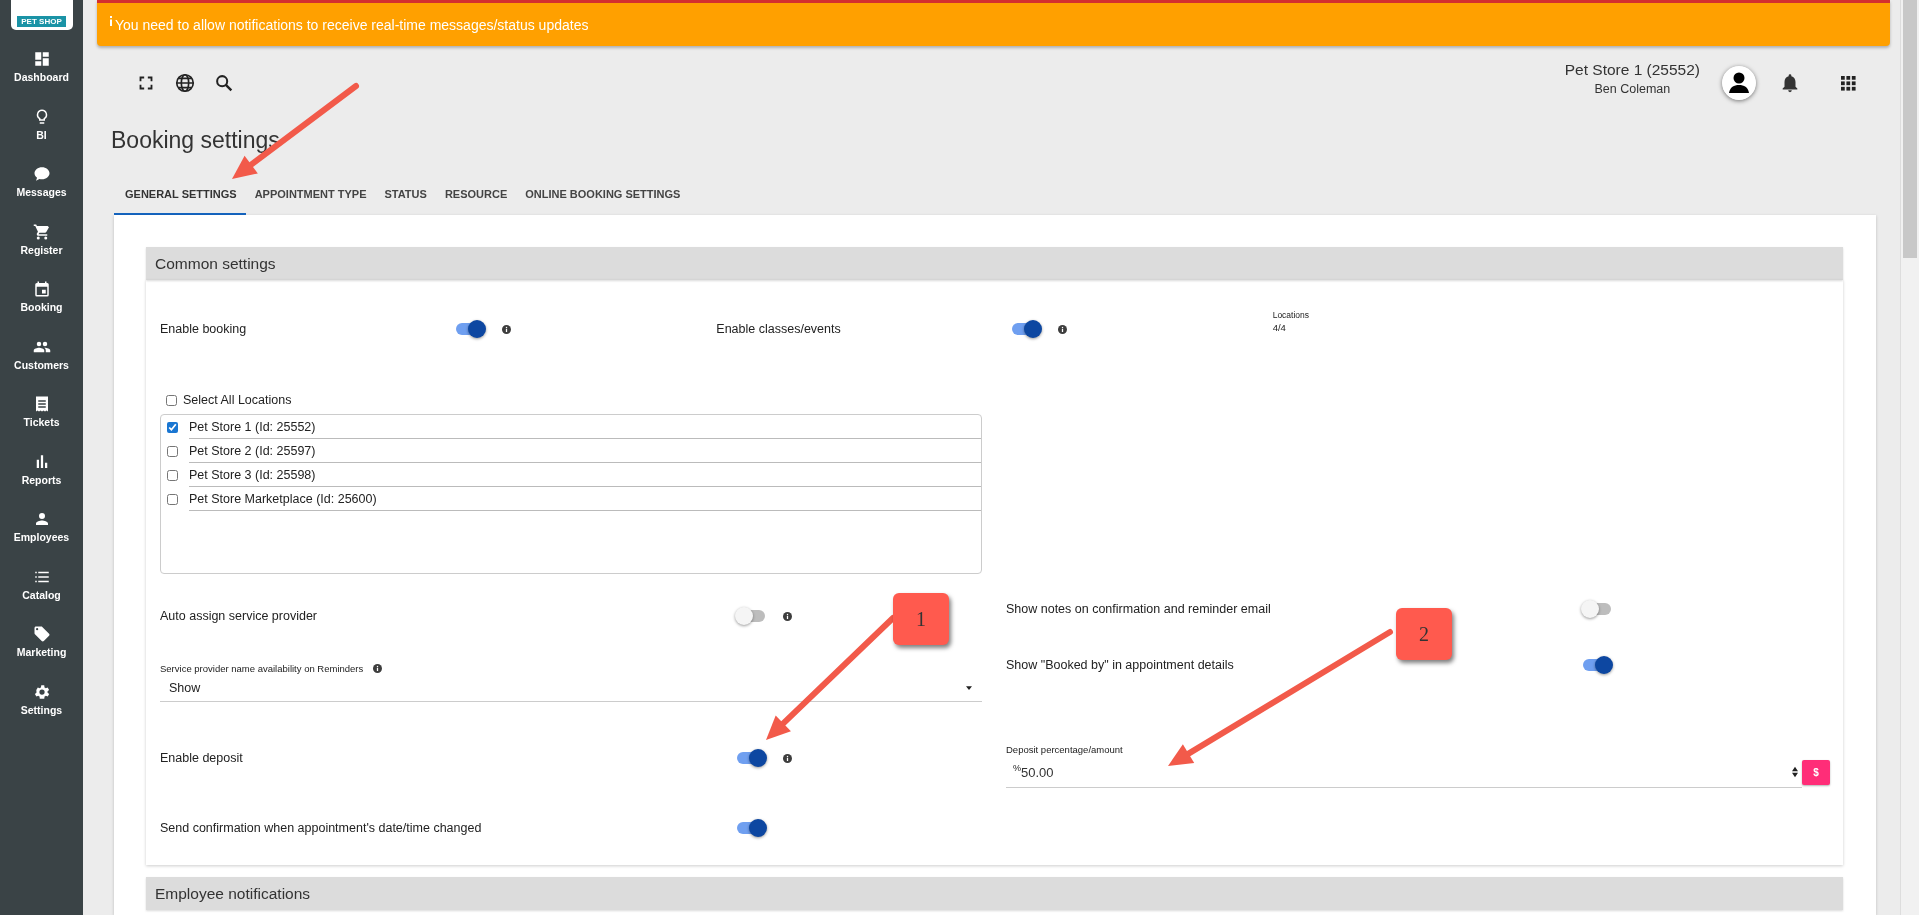 The image size is (1919, 915). I want to click on section-header: Common settings, so click(994, 263).